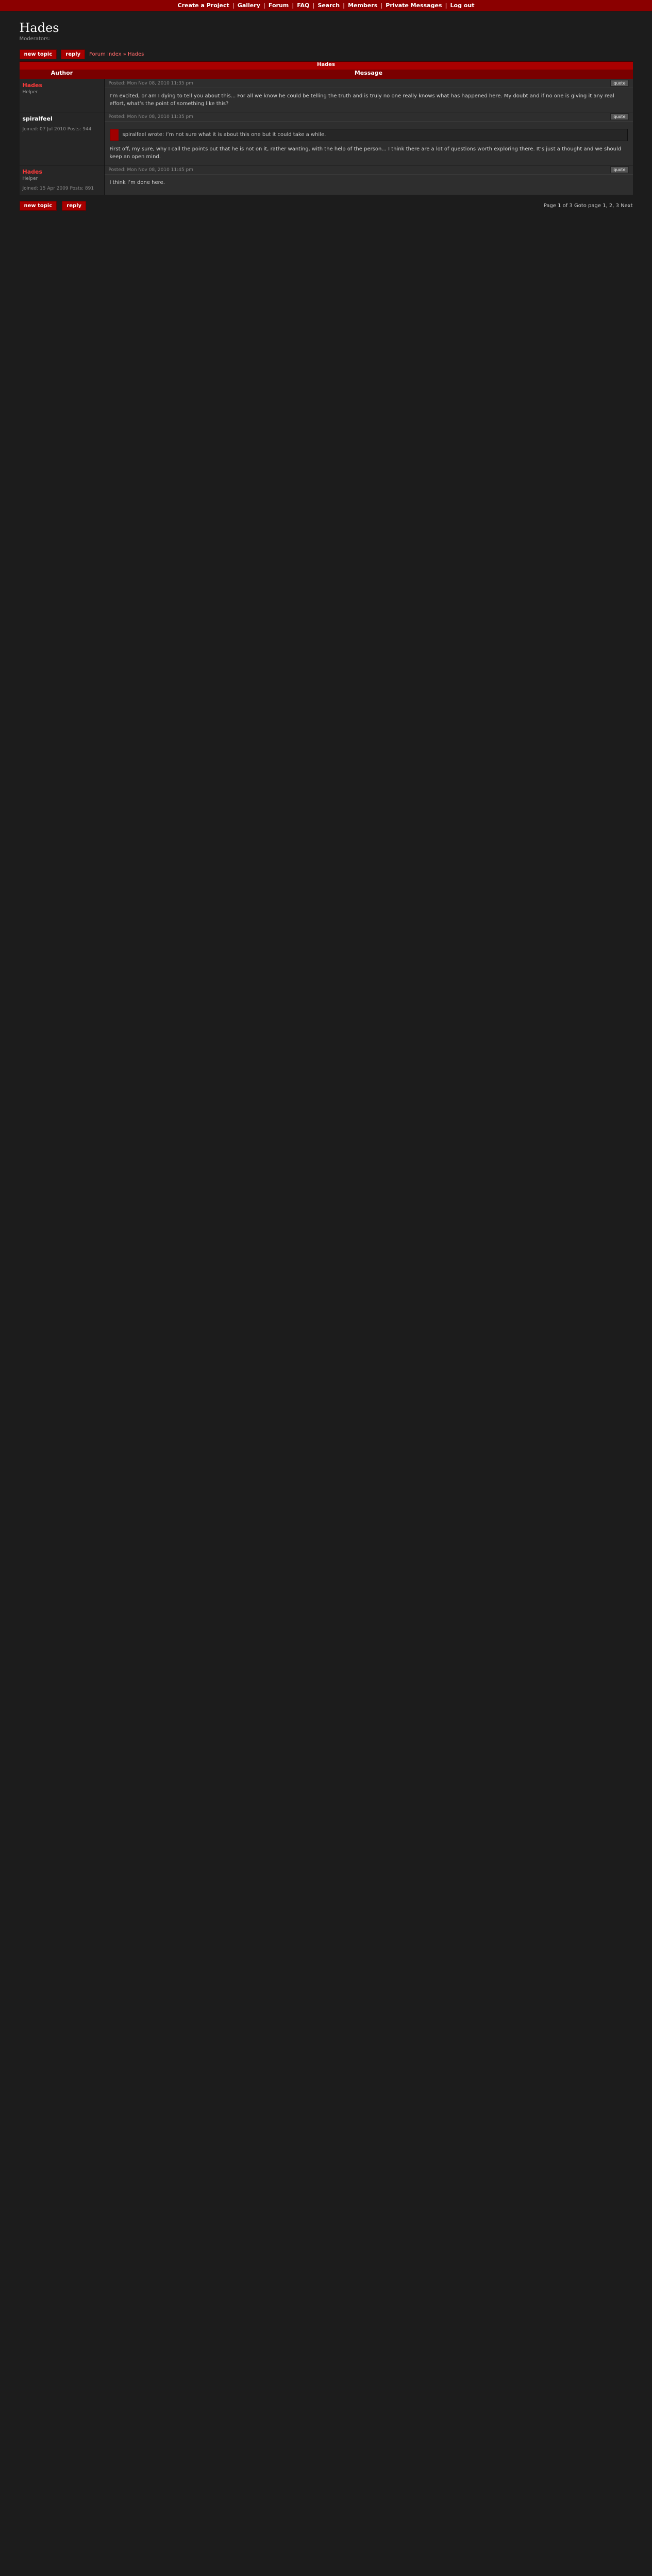  I want to click on post-body: I think I’m done here., so click(137, 182).